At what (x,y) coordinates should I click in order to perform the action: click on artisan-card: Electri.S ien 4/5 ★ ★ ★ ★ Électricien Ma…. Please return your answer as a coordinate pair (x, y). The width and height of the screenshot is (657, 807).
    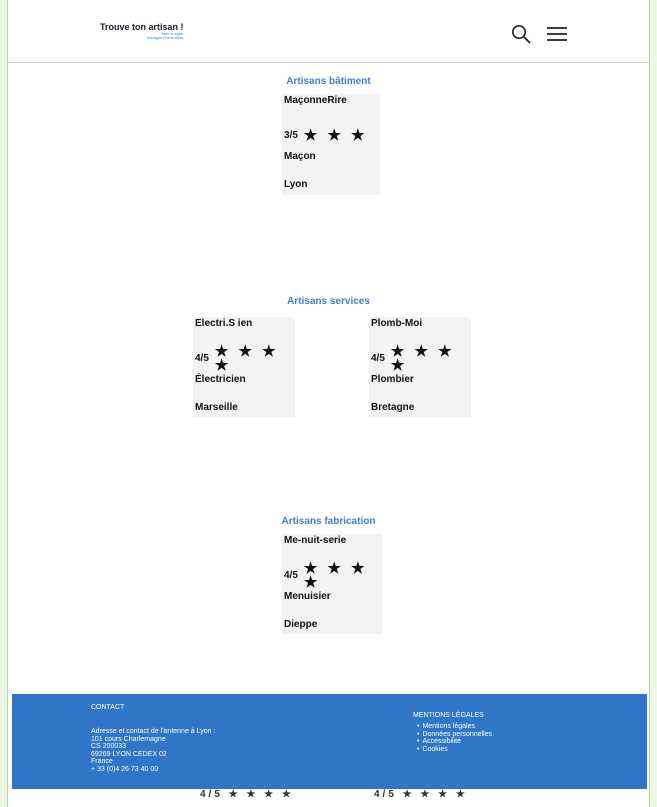
    Looking at the image, I should click on (244, 367).